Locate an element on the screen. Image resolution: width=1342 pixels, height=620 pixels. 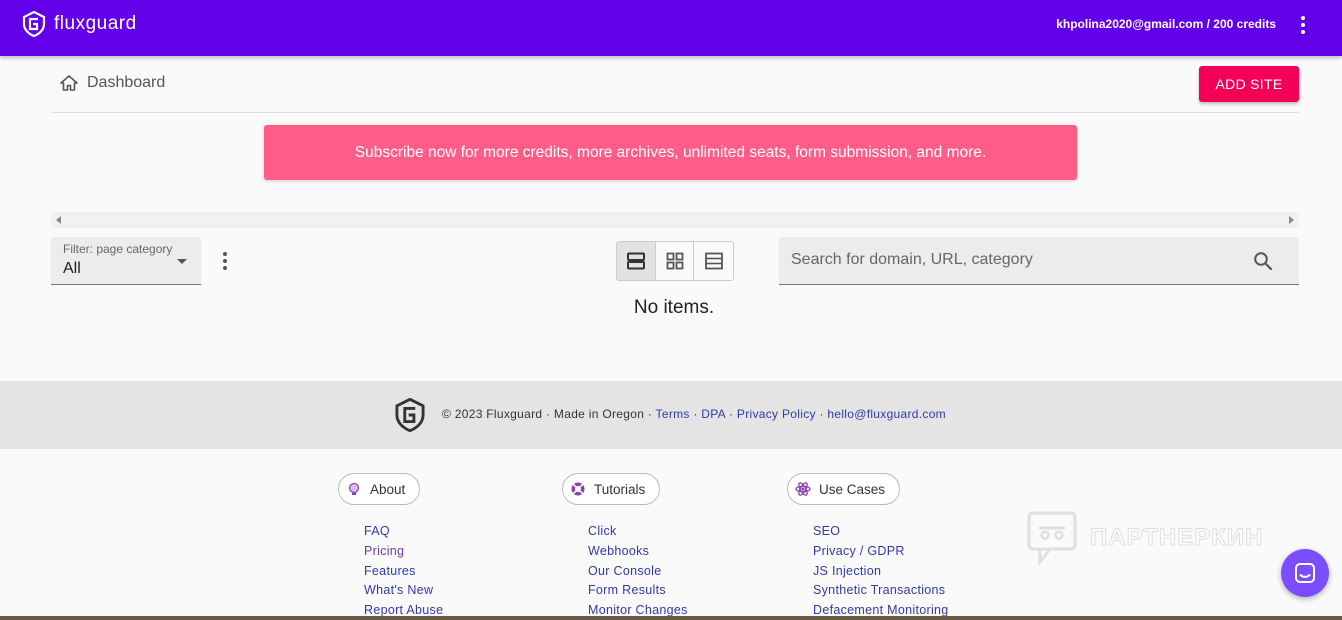
about-chip: About is located at coordinates (379, 489).